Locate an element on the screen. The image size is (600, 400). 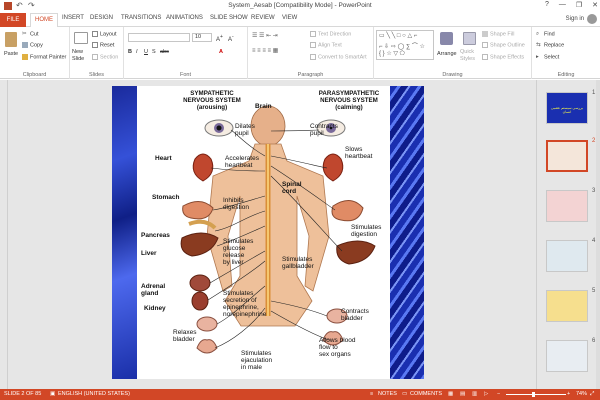
help-button: ? is located at coordinates (547, 5).